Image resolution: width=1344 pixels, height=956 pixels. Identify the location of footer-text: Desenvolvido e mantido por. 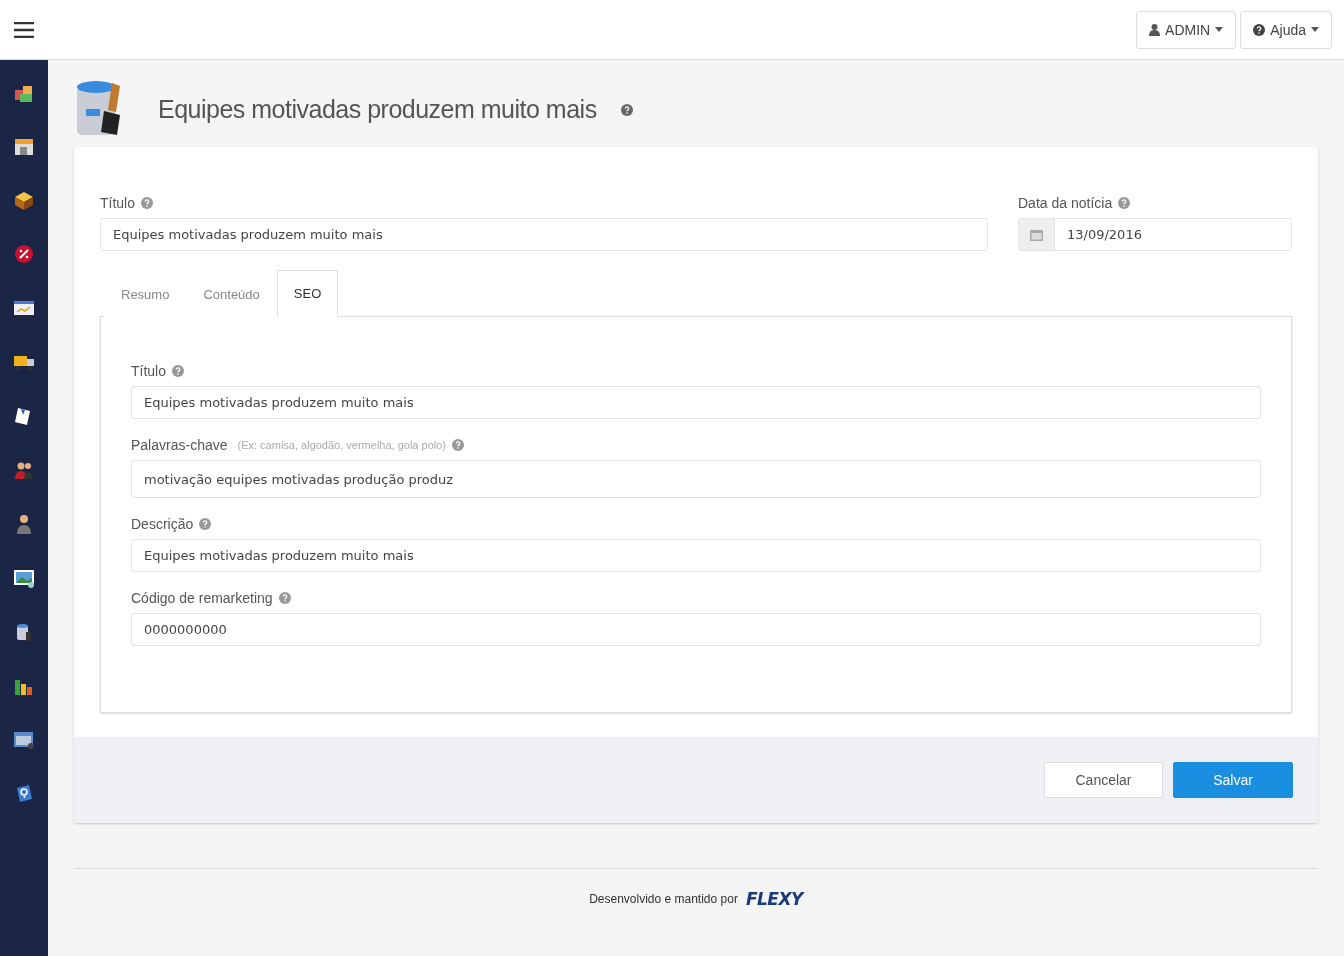
(663, 899).